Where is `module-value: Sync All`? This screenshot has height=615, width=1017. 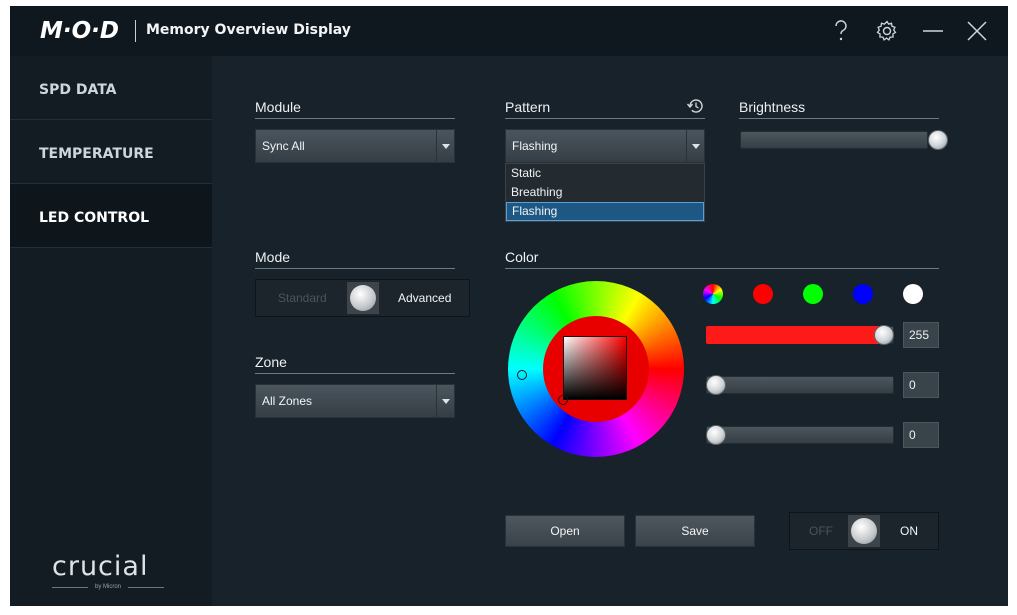
module-value: Sync All is located at coordinates (283, 146).